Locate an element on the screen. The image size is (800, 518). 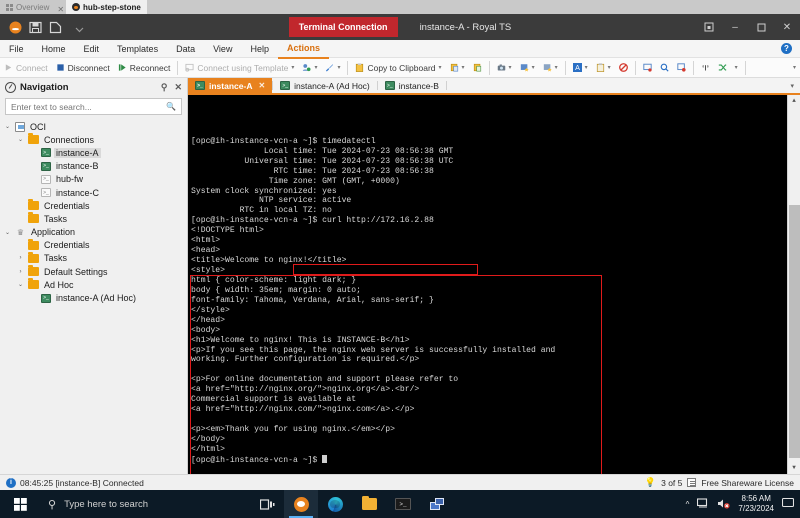
credentials-button: ▾ is located at coordinates (309, 67).